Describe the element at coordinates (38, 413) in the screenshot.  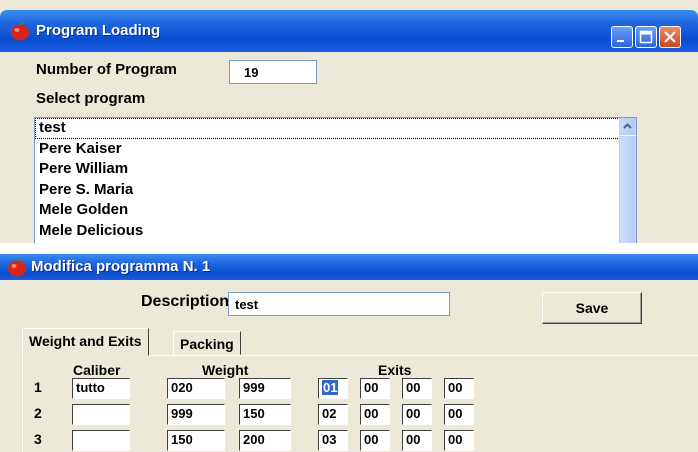
I see `row-number: 2` at that location.